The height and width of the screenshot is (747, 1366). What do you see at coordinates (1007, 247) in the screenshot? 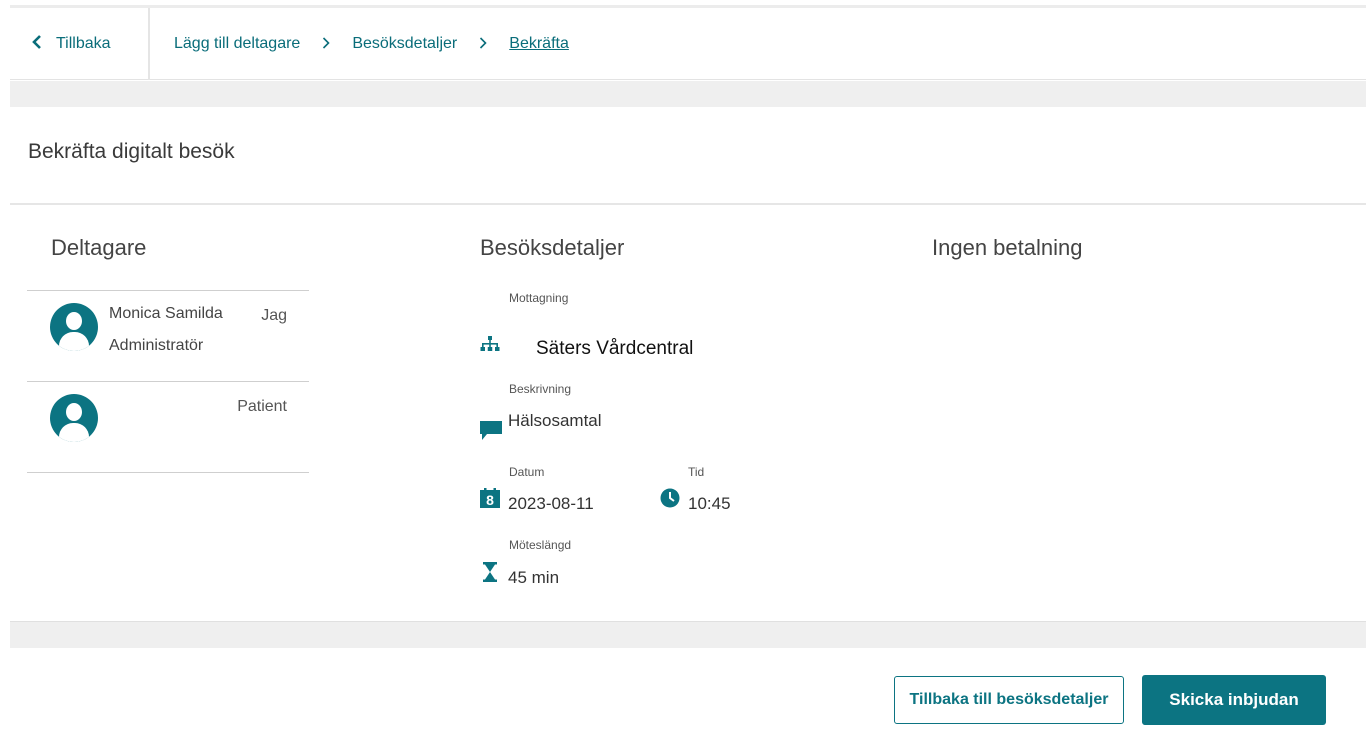
I see `payment-title: Ingen betalning` at bounding box center [1007, 247].